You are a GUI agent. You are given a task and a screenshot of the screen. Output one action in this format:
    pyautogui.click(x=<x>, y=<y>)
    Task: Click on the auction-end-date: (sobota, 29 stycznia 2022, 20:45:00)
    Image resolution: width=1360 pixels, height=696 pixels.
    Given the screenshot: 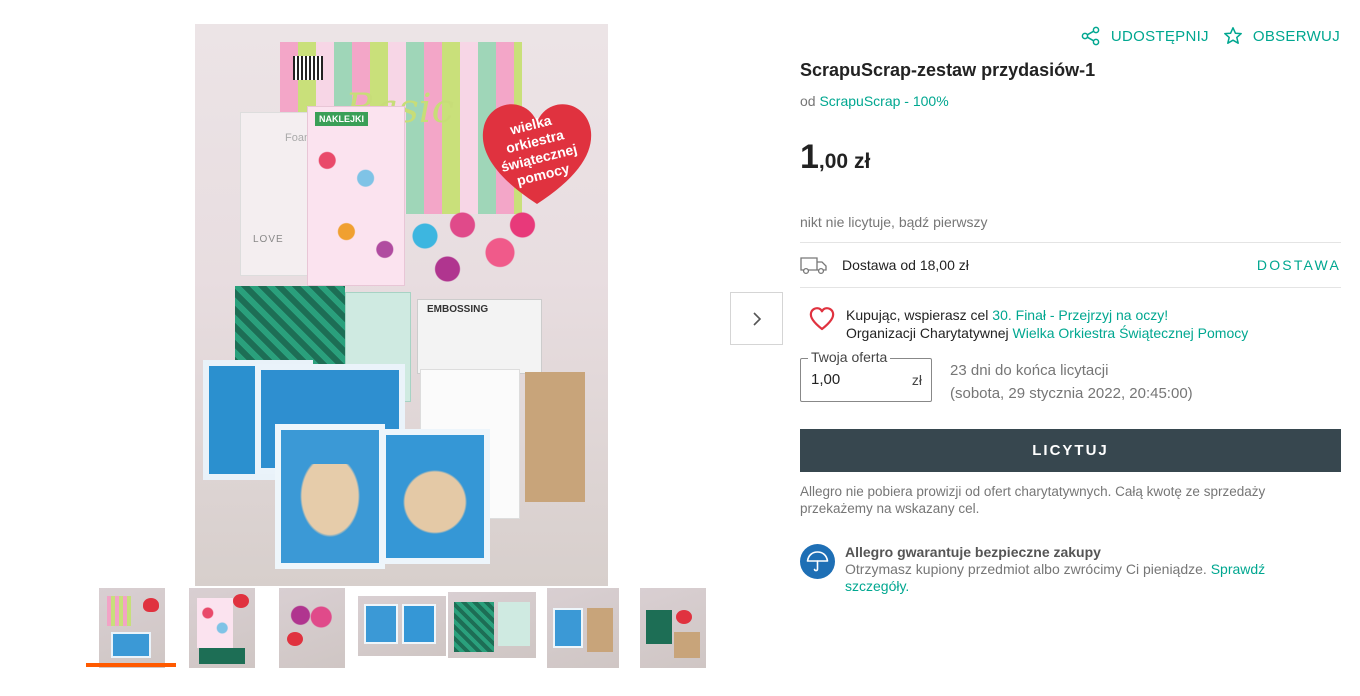 What is the action you would take?
    pyautogui.click(x=1071, y=393)
    